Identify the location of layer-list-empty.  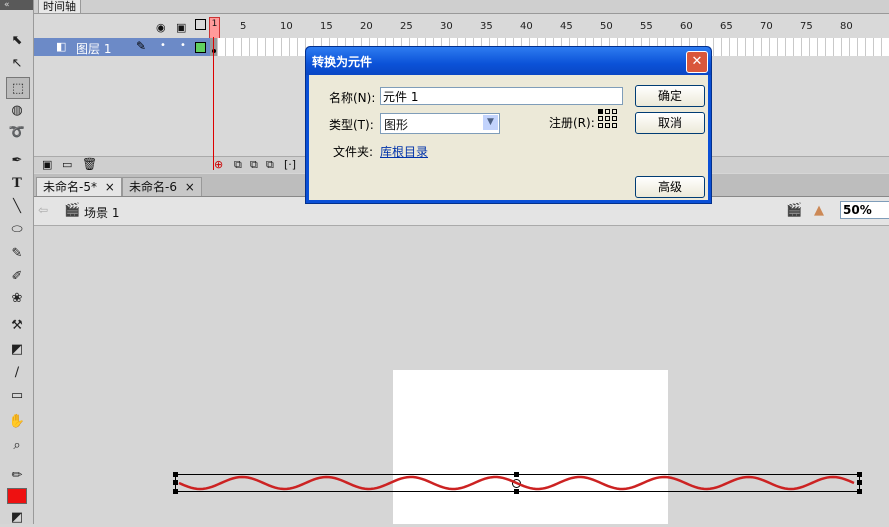
(122, 106).